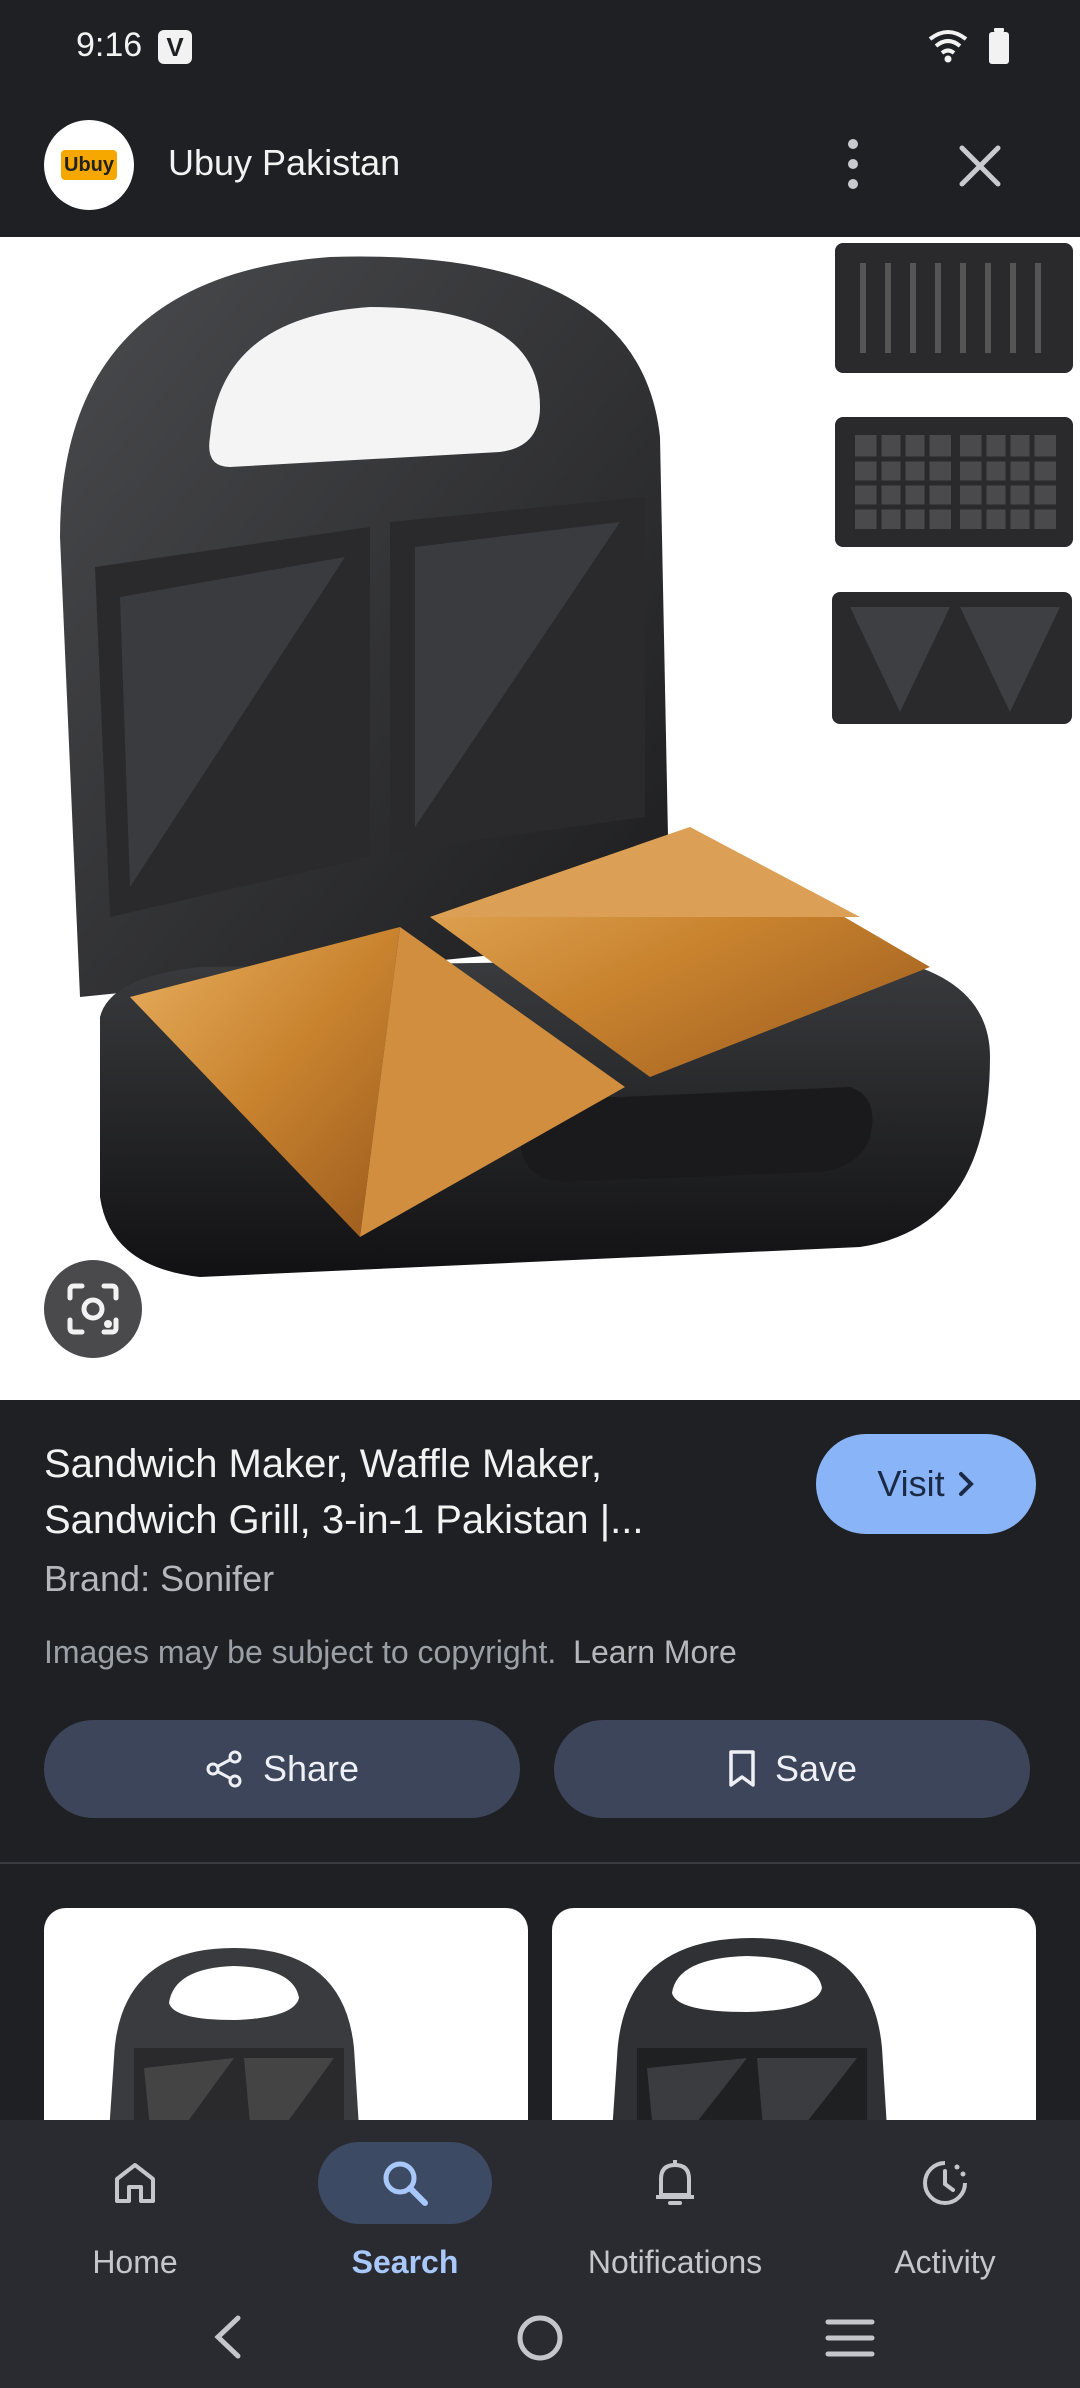 This screenshot has height=2388, width=1080. I want to click on lens-icon, so click(93, 1309).